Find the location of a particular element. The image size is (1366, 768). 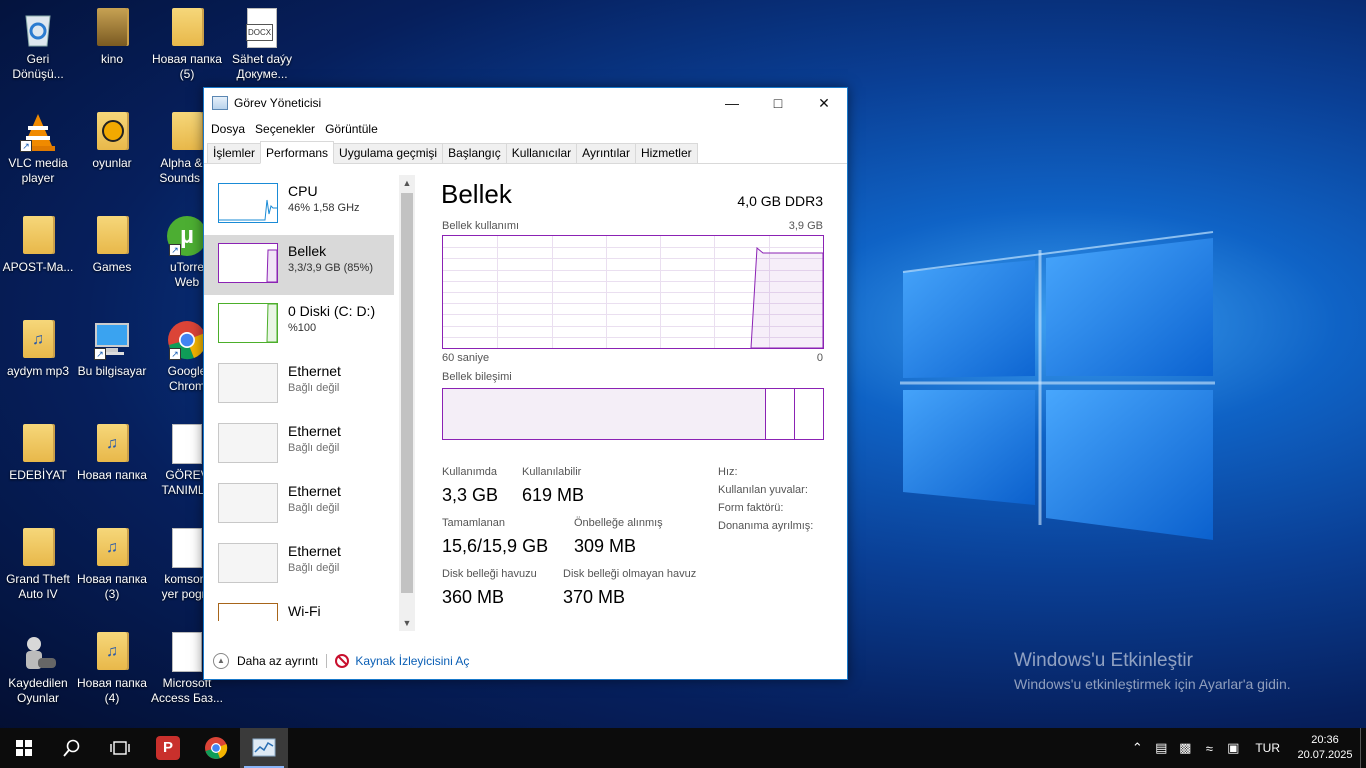

saved-games-icon is located at coordinates (38, 652).